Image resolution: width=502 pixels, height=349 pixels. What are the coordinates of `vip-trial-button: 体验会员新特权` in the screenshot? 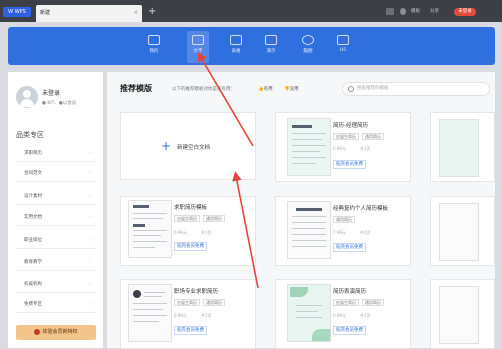 It's located at (56, 332).